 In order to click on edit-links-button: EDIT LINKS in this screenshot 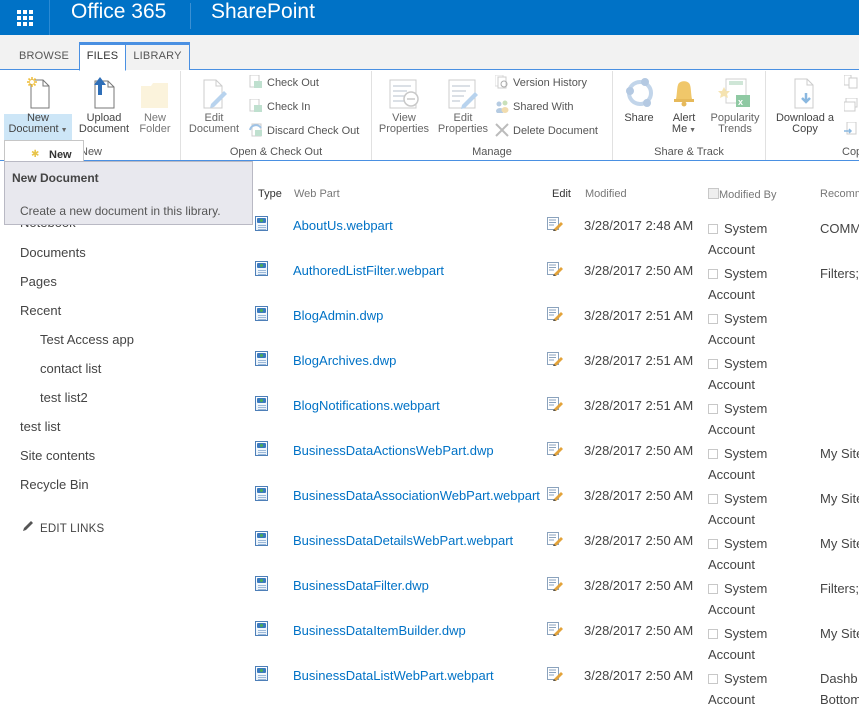, I will do `click(63, 527)`.